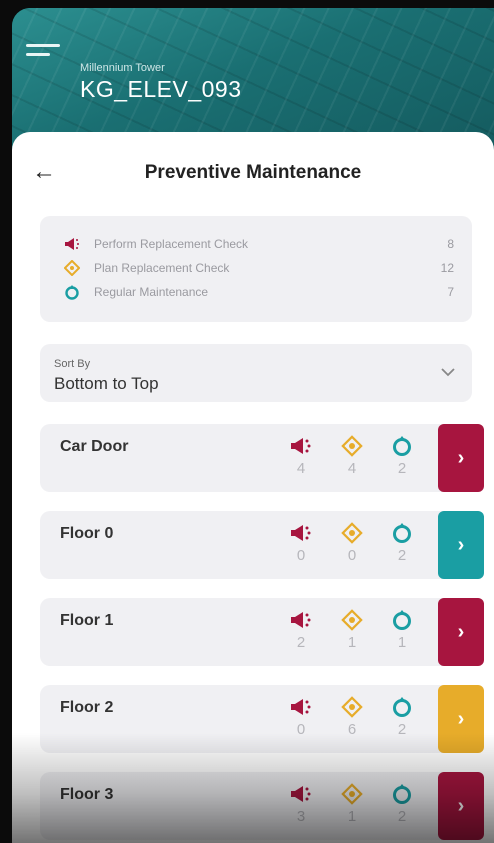 The width and height of the screenshot is (494, 843). I want to click on metric-plan: 6, so click(352, 716).